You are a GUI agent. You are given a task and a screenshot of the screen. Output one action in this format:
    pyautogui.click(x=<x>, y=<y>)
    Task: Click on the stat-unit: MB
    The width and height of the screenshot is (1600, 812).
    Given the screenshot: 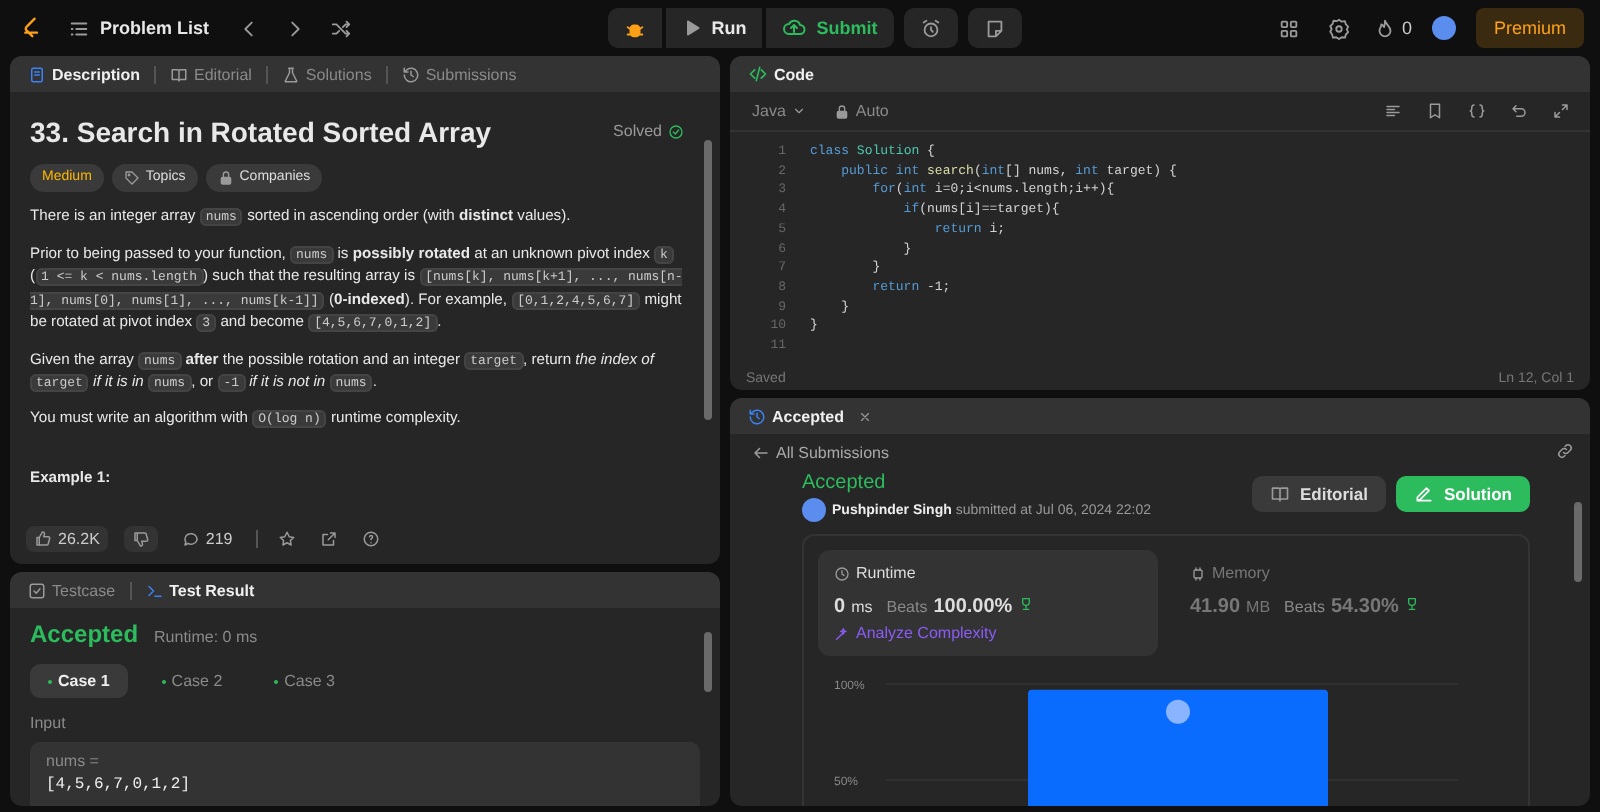 What is the action you would take?
    pyautogui.click(x=1258, y=607)
    